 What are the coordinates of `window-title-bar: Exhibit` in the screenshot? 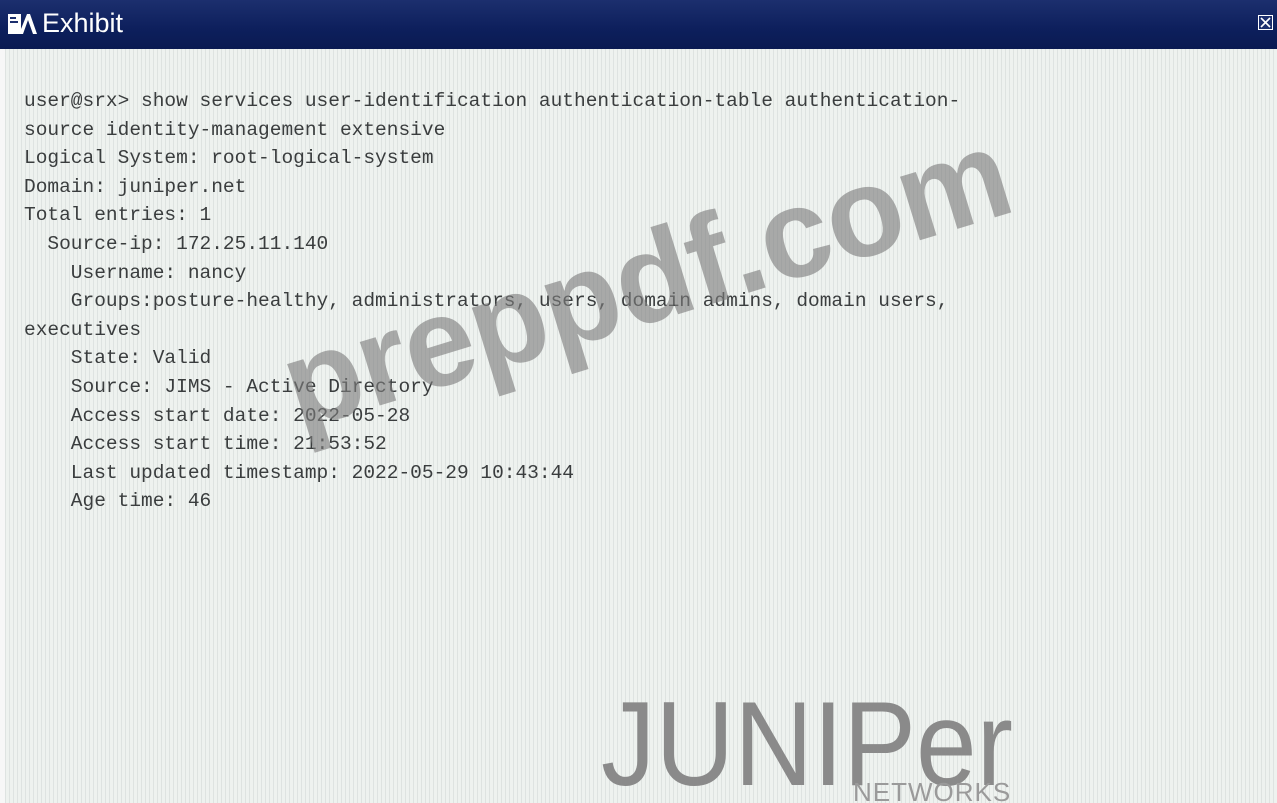 It's located at (638, 24).